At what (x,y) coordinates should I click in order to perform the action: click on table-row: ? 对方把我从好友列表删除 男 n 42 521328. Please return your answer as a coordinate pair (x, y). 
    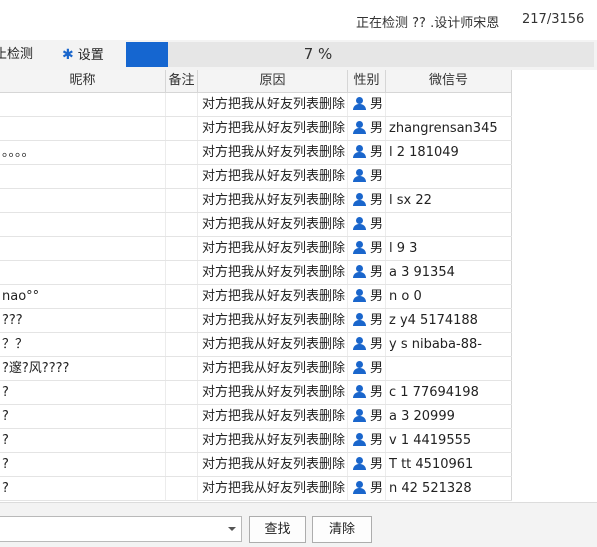
    Looking at the image, I should click on (256, 489).